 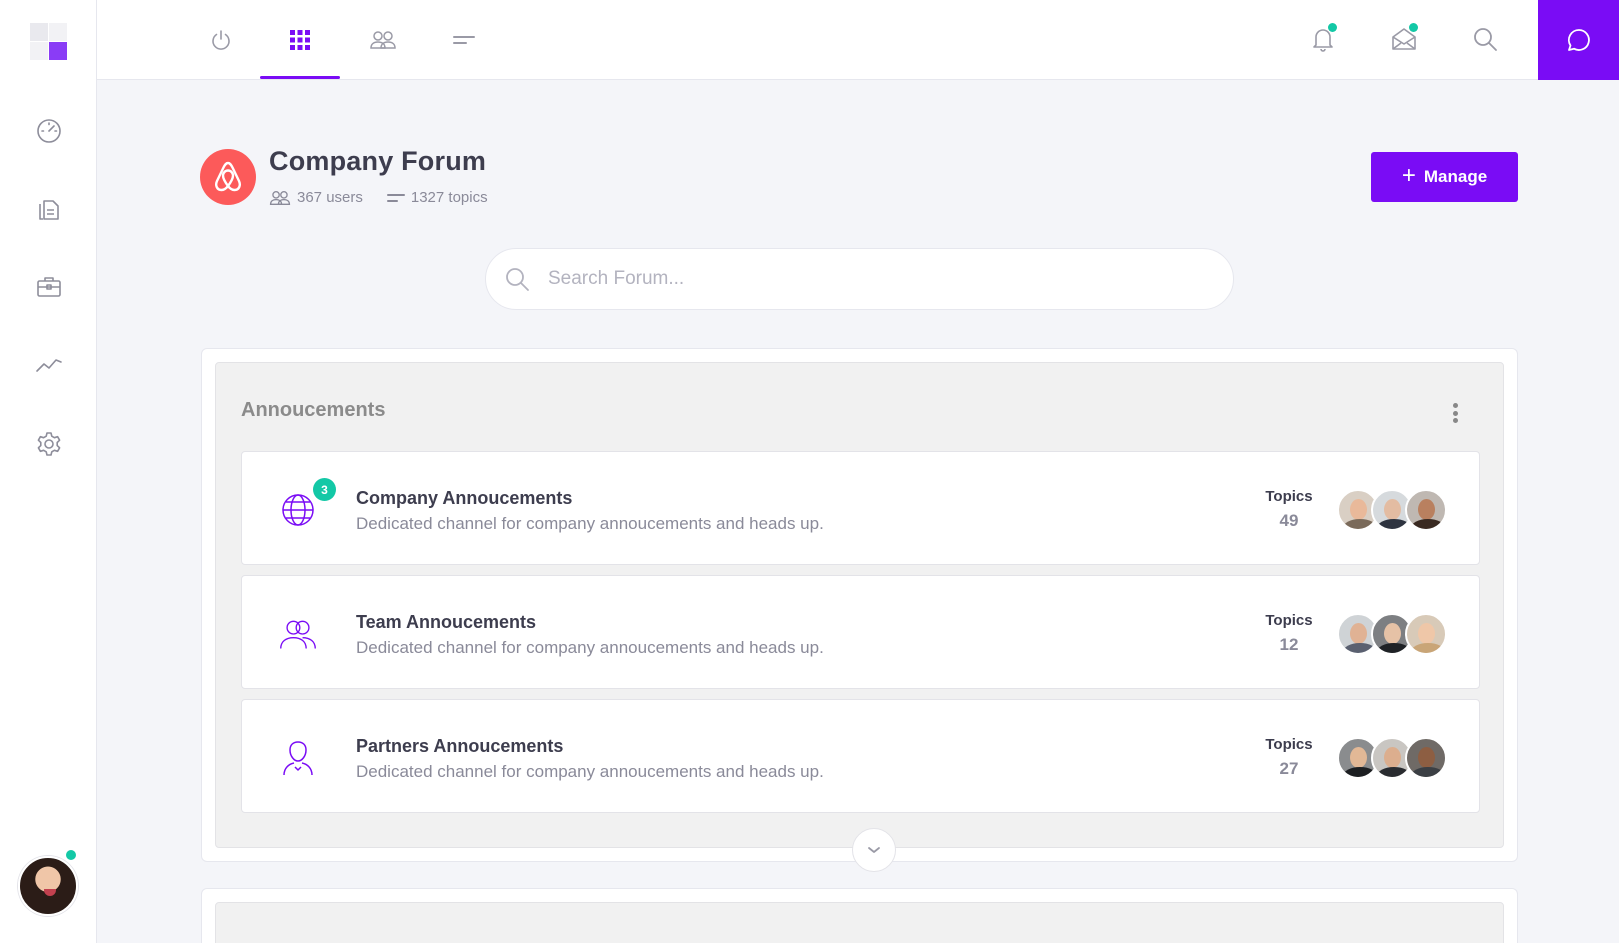 I want to click on forum-brand-logo, so click(x=228, y=177).